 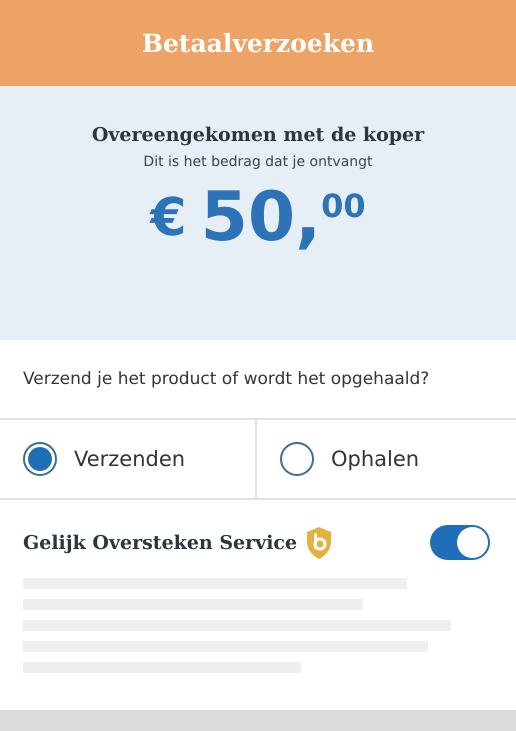 I want to click on page-title: Betaalverzoeken, so click(x=258, y=43).